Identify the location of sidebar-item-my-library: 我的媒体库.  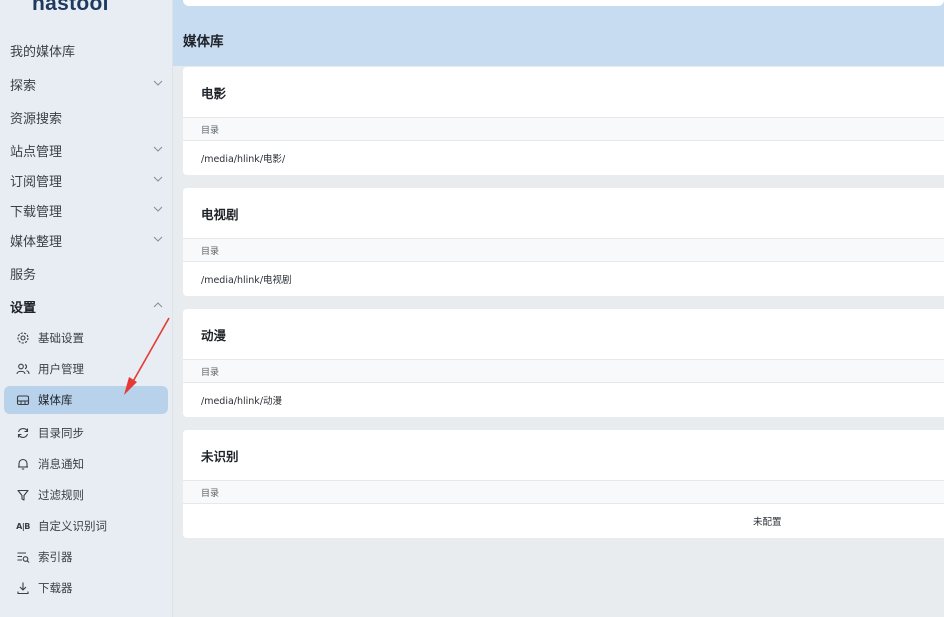
(86, 50).